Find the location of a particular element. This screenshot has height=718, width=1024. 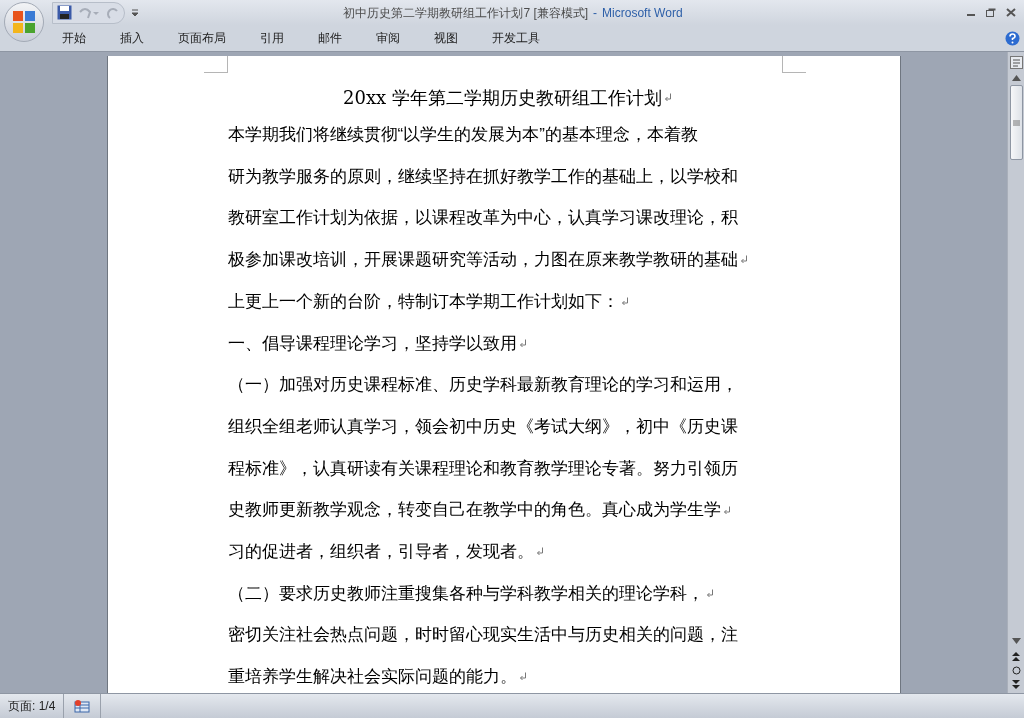

document-text-line: 重培养学生解决社会实际问题的能力。 is located at coordinates (372, 677).